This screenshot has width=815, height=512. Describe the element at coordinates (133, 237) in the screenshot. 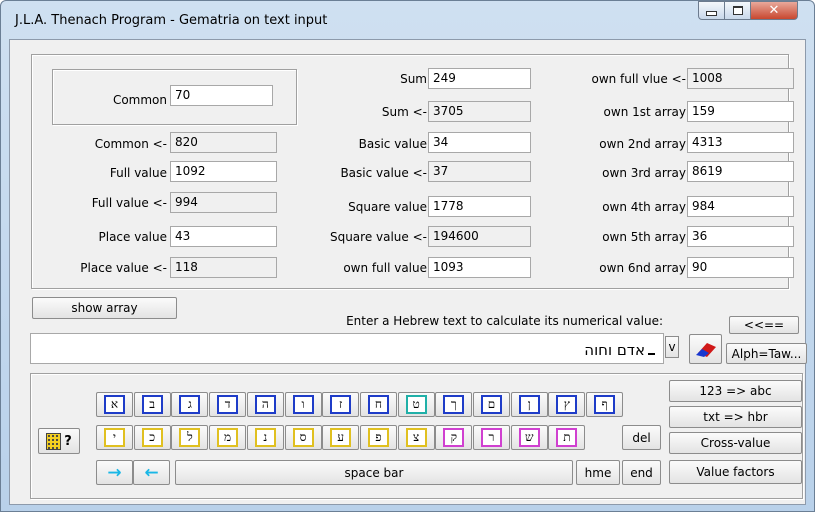

I see `place-value-label: Place value` at that location.